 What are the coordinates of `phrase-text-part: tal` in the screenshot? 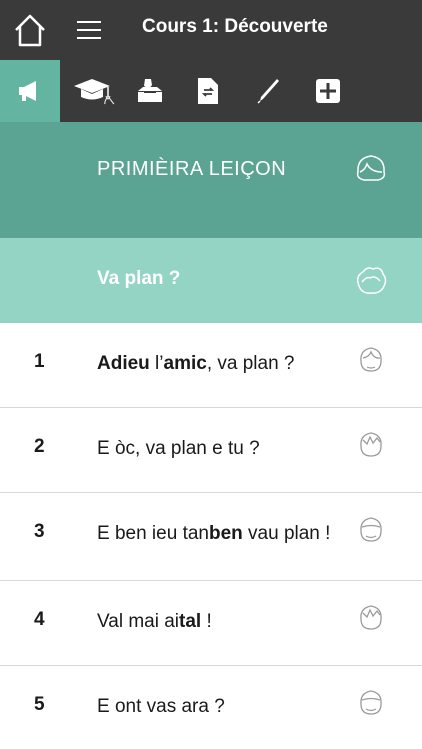 It's located at (190, 621).